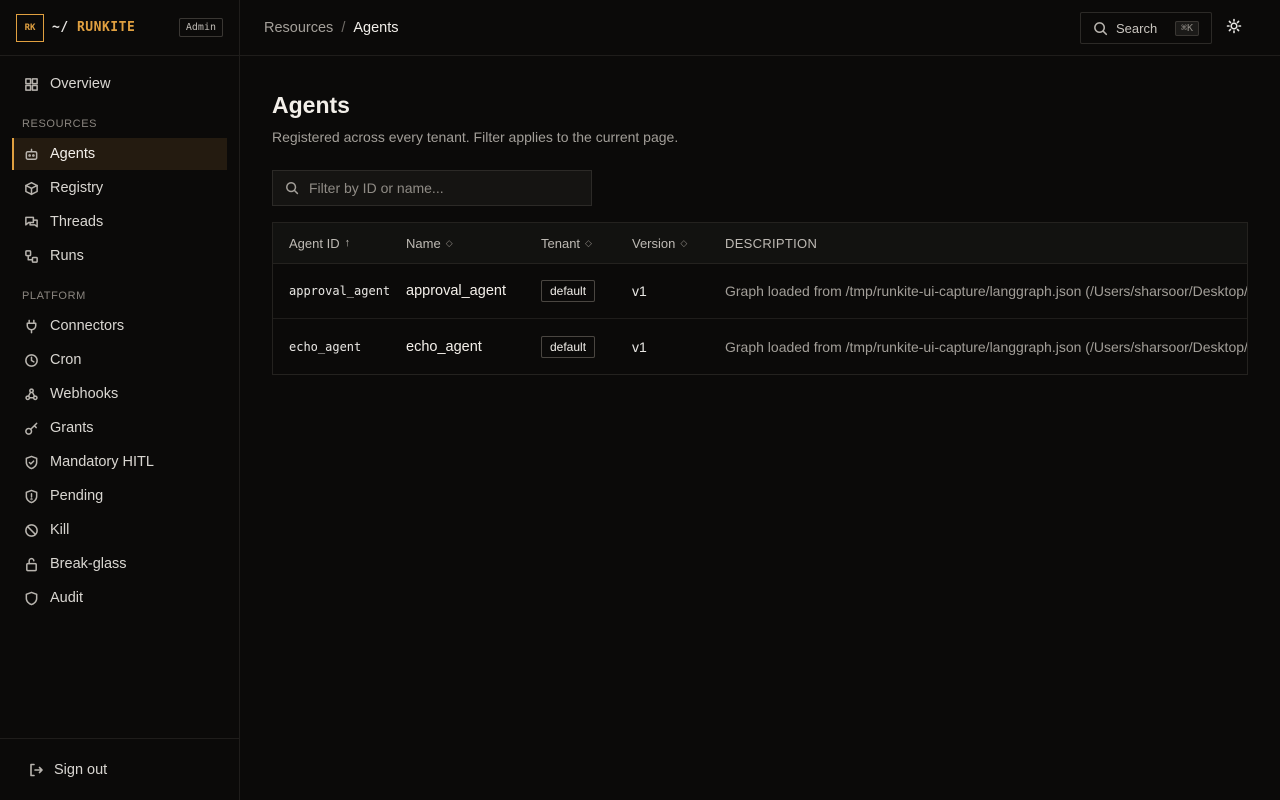  I want to click on sidebar-item-registry: Registry, so click(119, 188).